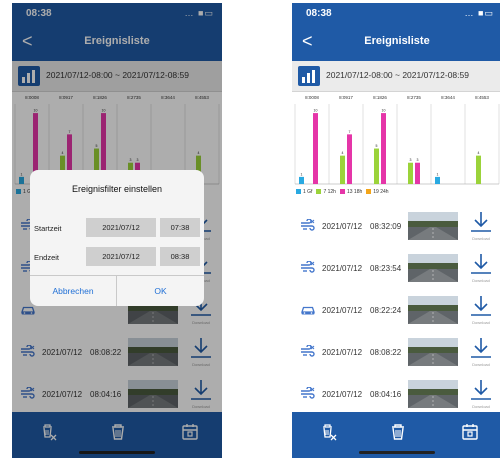  What do you see at coordinates (386, 394) in the screenshot?
I see `event-time: 08:04:16` at bounding box center [386, 394].